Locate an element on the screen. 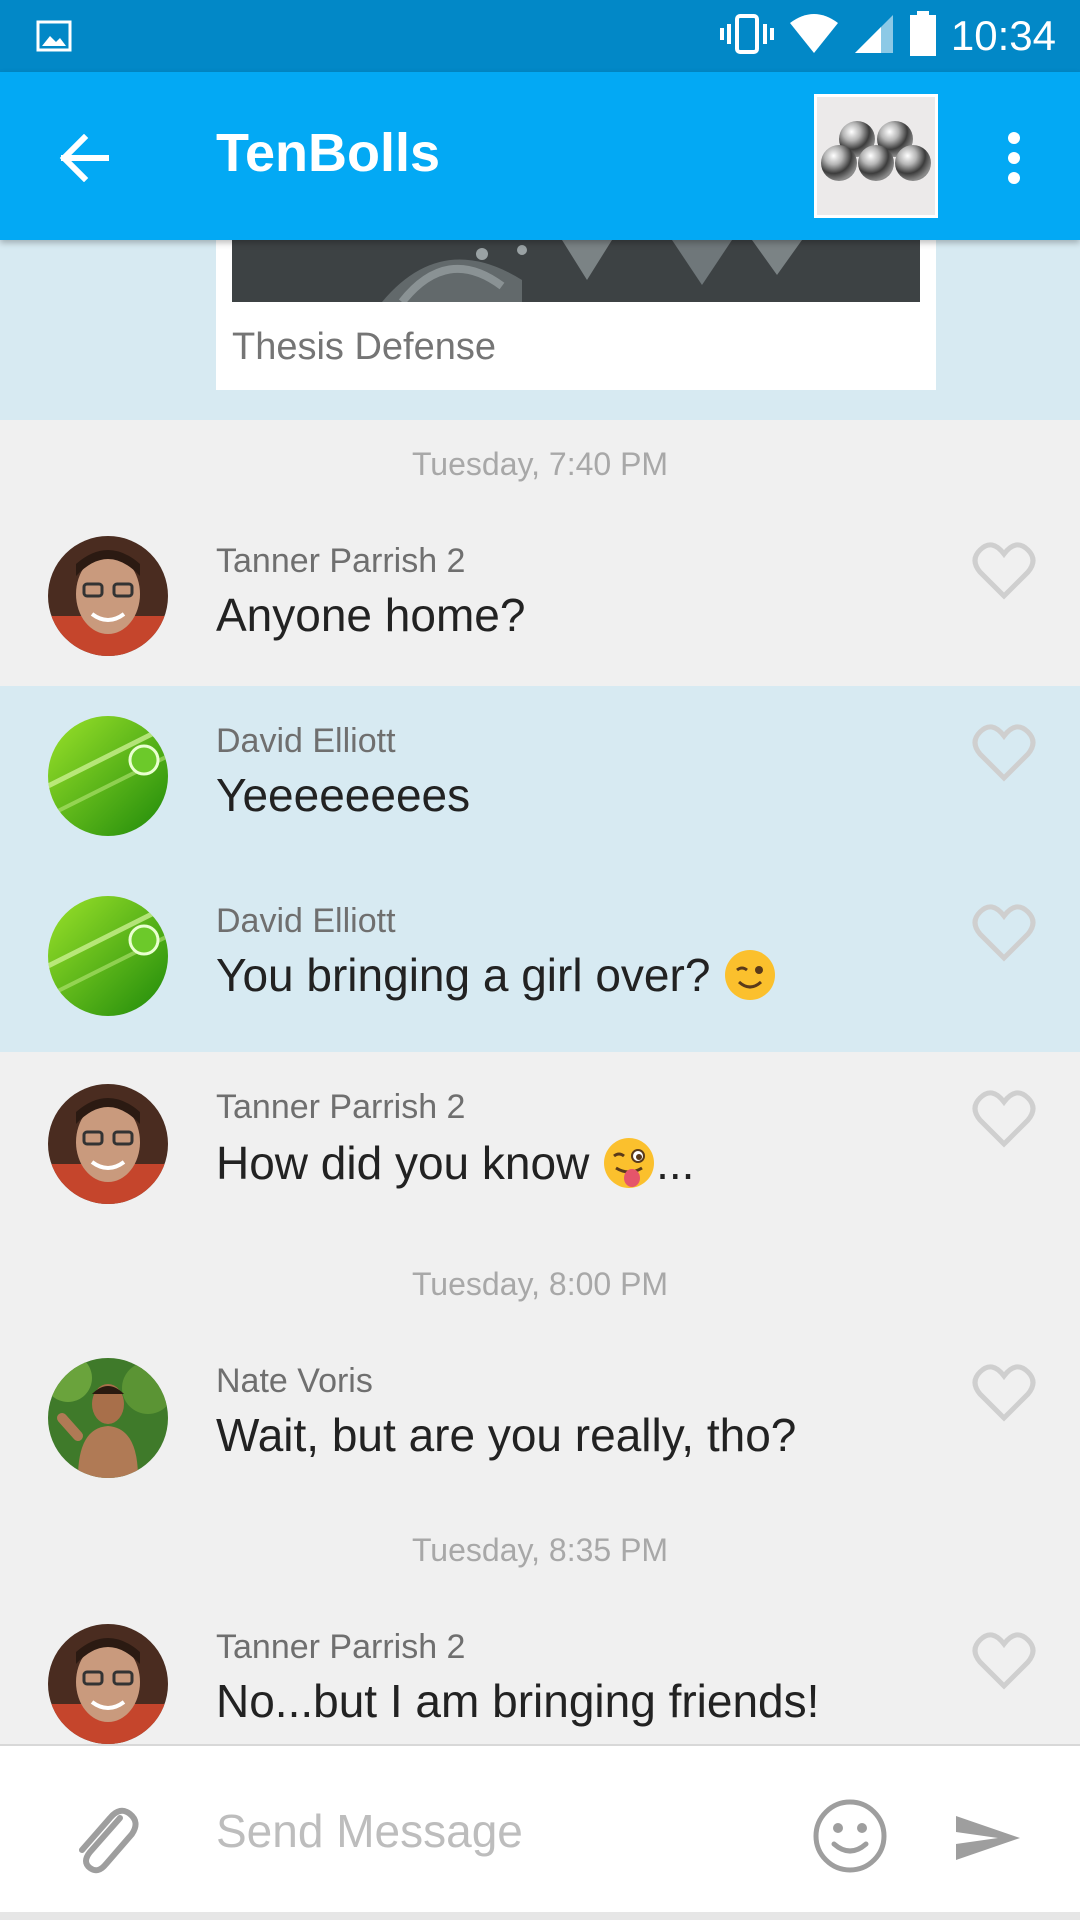 The width and height of the screenshot is (1080, 1920). message-composer is located at coordinates (540, 1832).